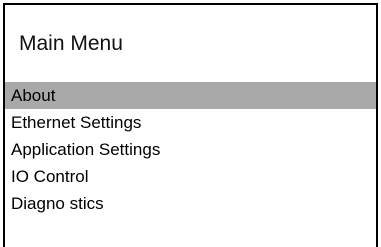 The height and width of the screenshot is (247, 381). I want to click on menu-item-about: About, so click(190, 95).